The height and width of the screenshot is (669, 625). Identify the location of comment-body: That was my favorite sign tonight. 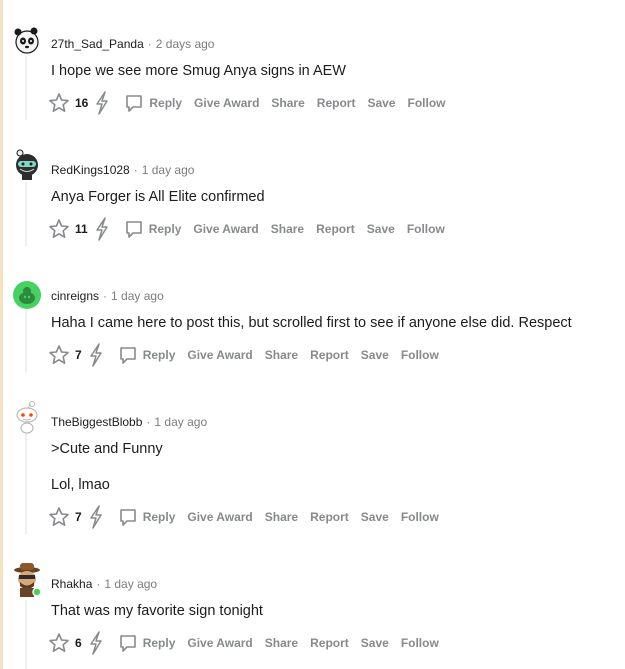
(157, 611).